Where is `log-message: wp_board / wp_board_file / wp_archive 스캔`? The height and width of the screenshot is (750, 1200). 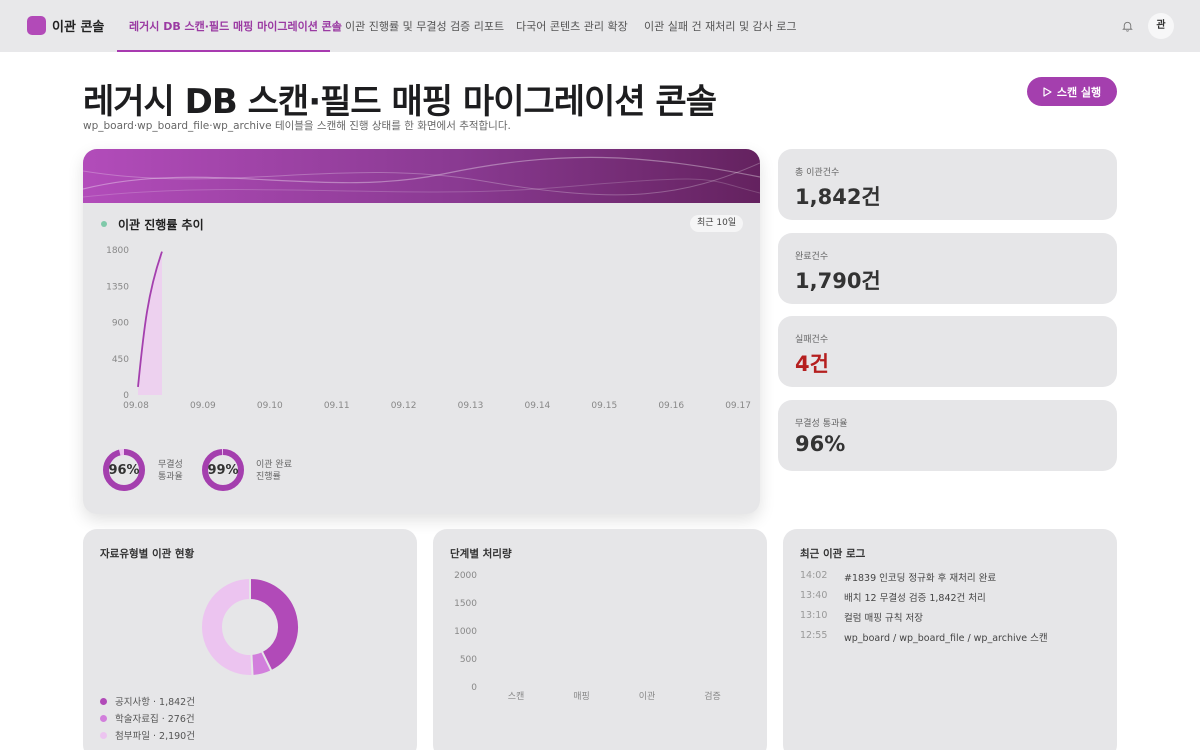 log-message: wp_board / wp_board_file / wp_archive 스캔 is located at coordinates (946, 637).